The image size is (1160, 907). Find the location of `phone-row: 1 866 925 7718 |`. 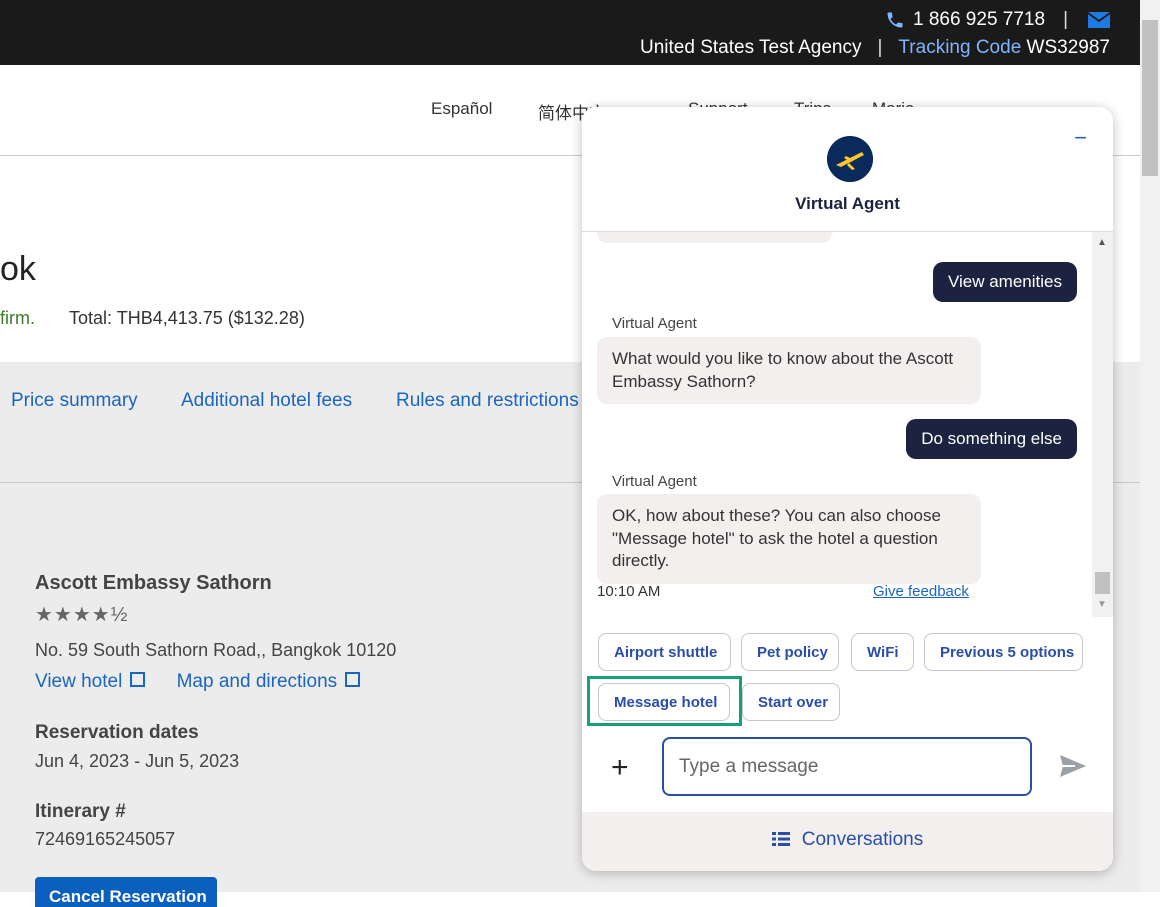

phone-row: 1 866 925 7718 | is located at coordinates (997, 20).